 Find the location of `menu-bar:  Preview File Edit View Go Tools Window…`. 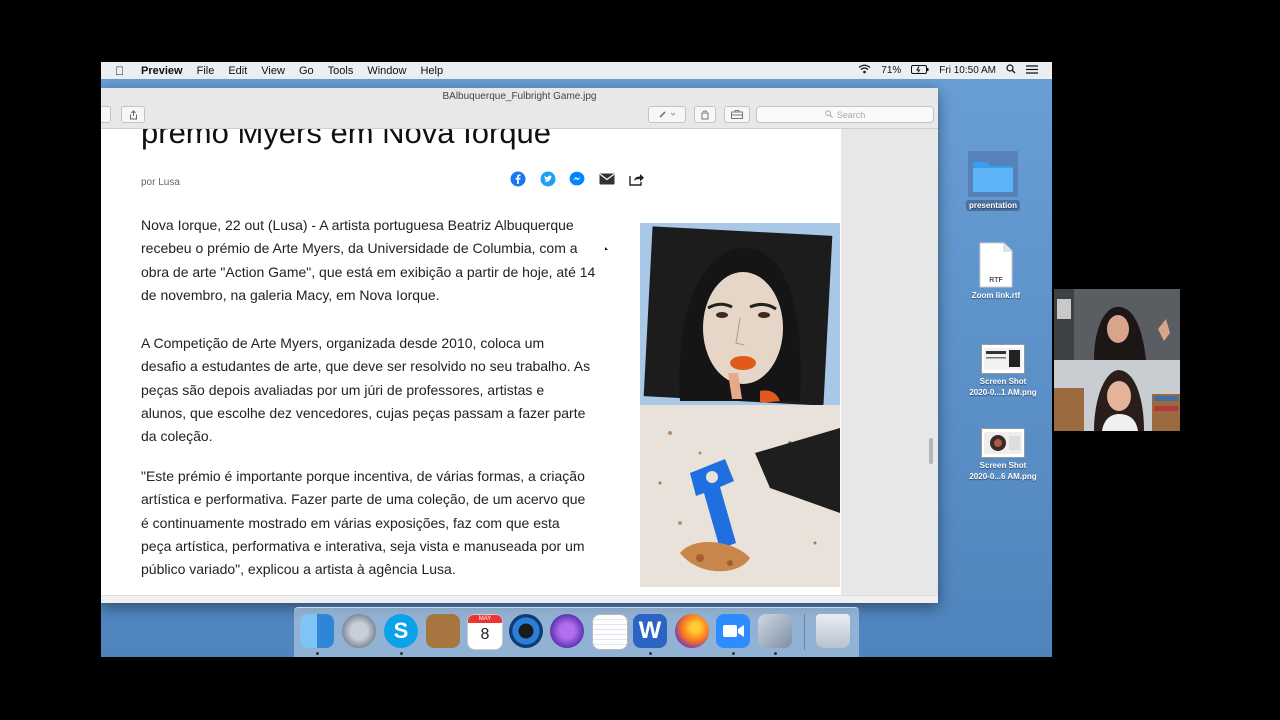

menu-bar:  Preview File Edit View Go Tools Window… is located at coordinates (576, 70).